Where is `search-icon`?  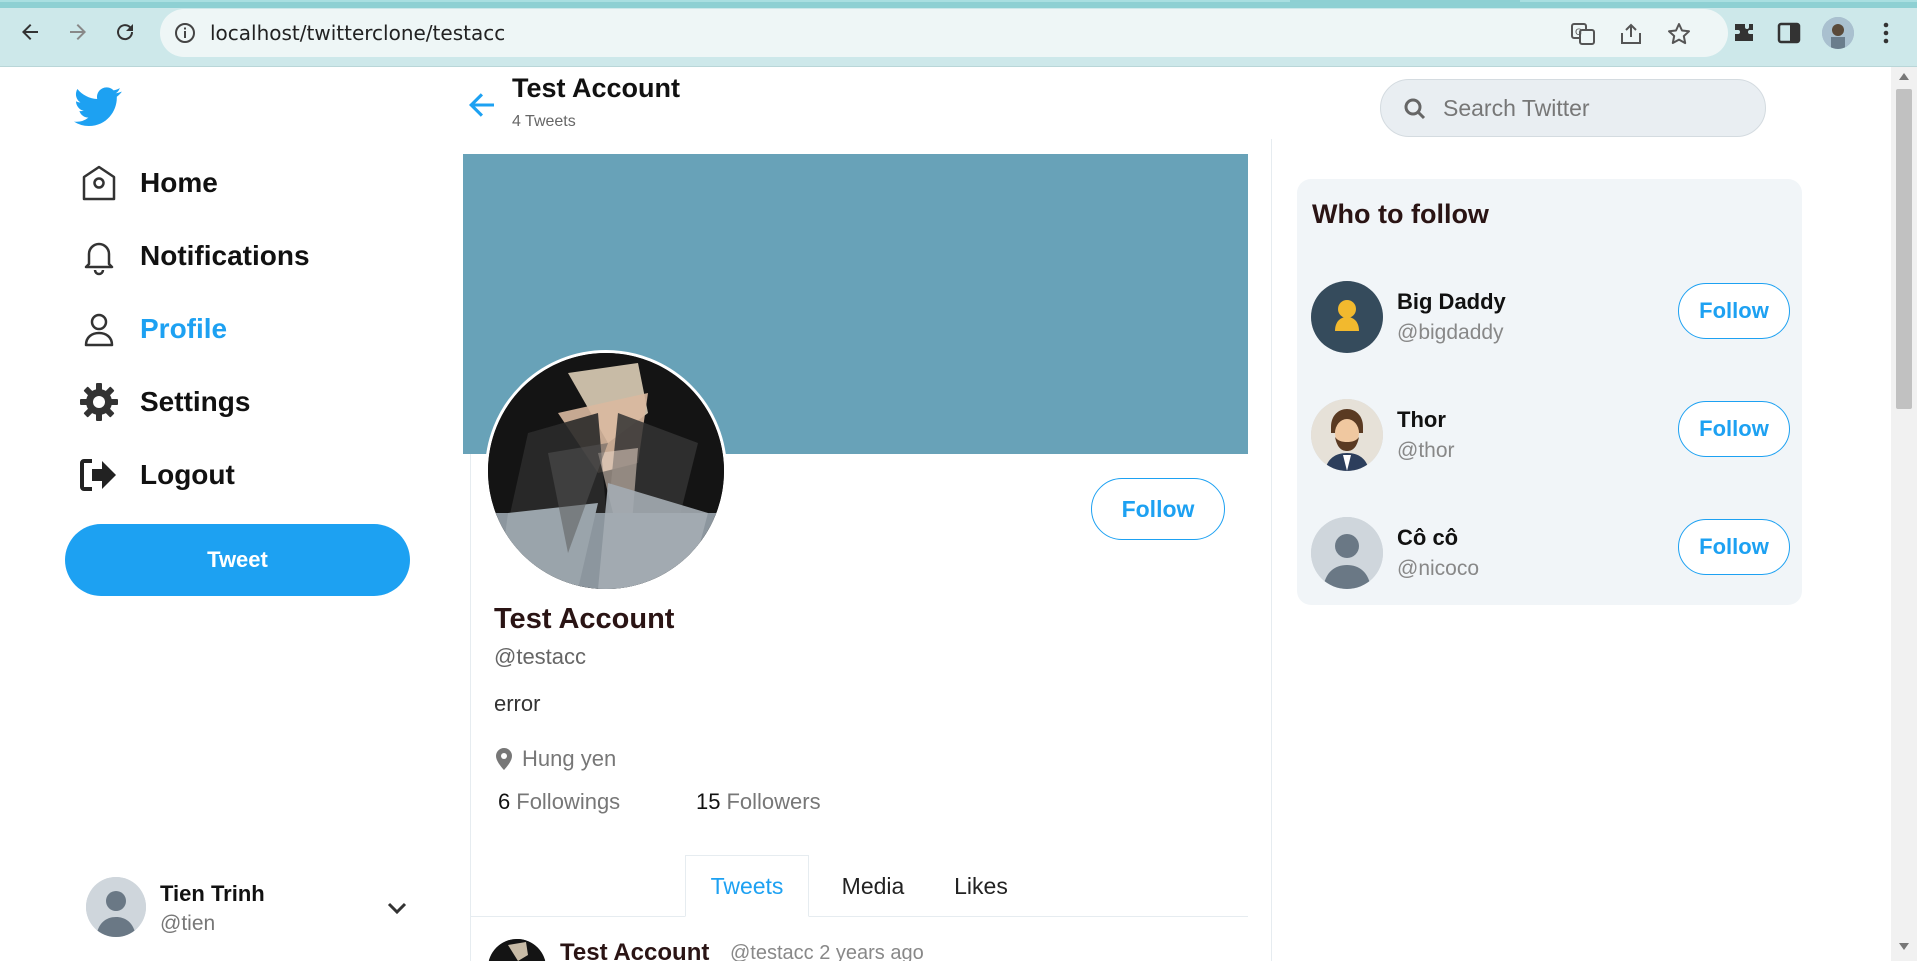
search-icon is located at coordinates (1415, 109).